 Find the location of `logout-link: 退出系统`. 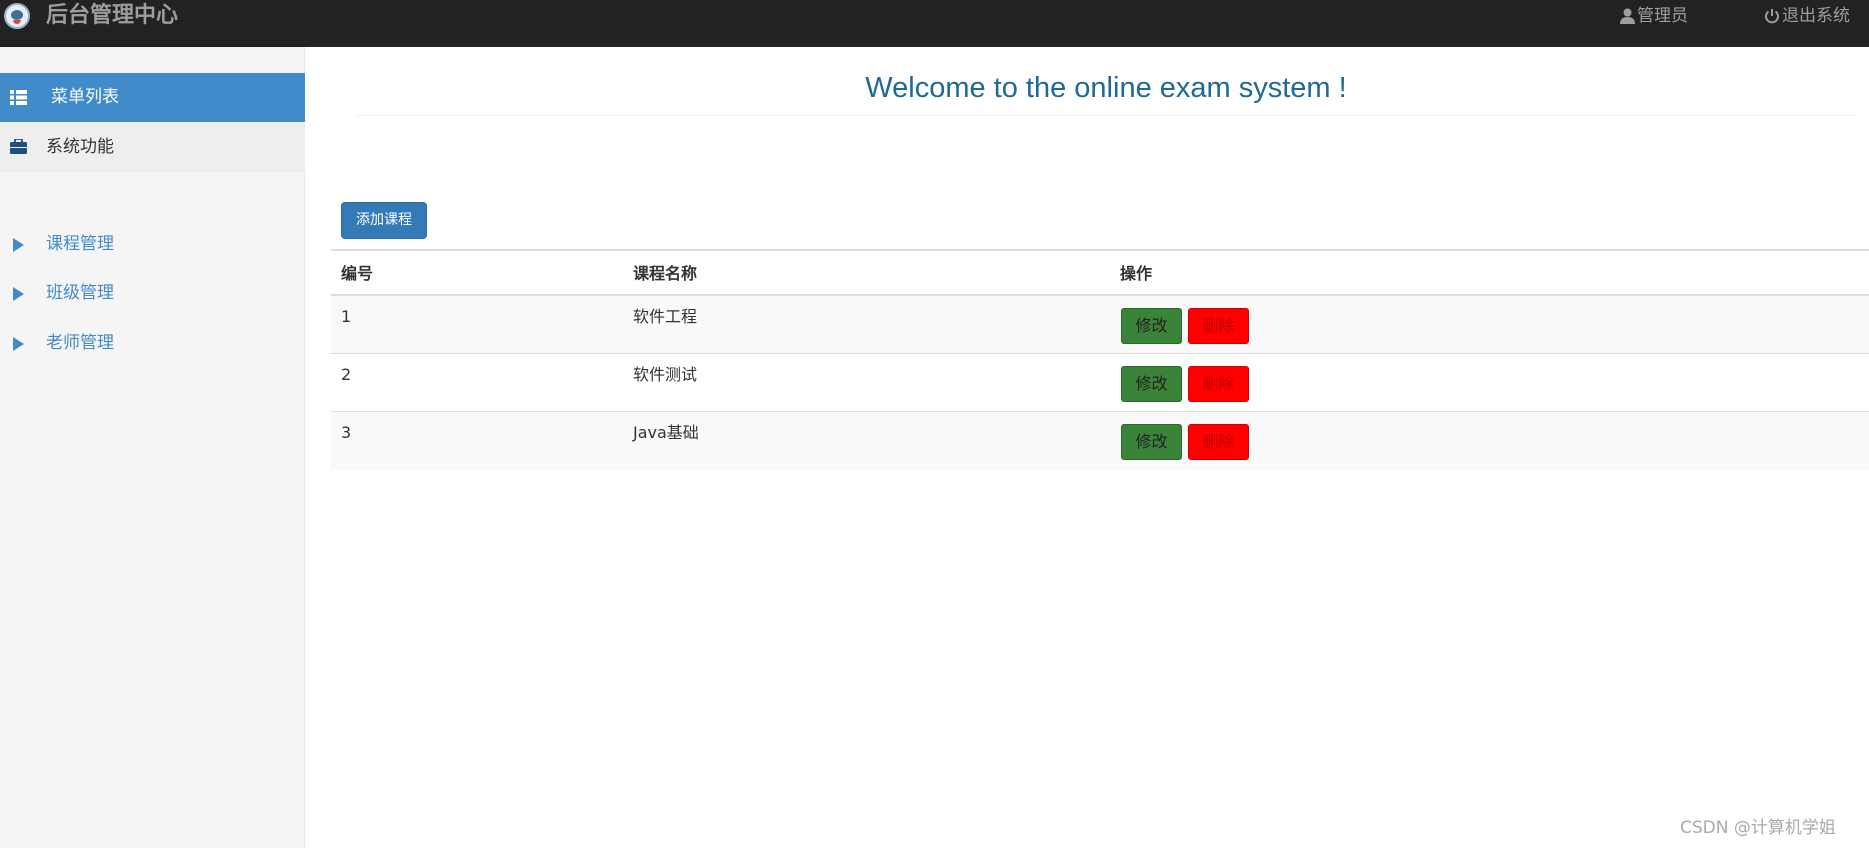

logout-link: 退出系统 is located at coordinates (1807, 16).